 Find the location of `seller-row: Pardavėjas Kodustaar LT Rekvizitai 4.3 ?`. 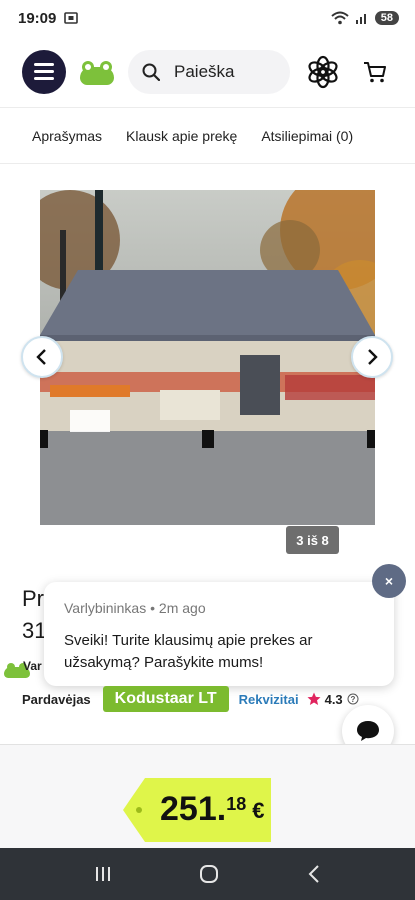

seller-row: Pardavėjas Kodustaar LT Rekvizitai 4.3 ? is located at coordinates (190, 699).